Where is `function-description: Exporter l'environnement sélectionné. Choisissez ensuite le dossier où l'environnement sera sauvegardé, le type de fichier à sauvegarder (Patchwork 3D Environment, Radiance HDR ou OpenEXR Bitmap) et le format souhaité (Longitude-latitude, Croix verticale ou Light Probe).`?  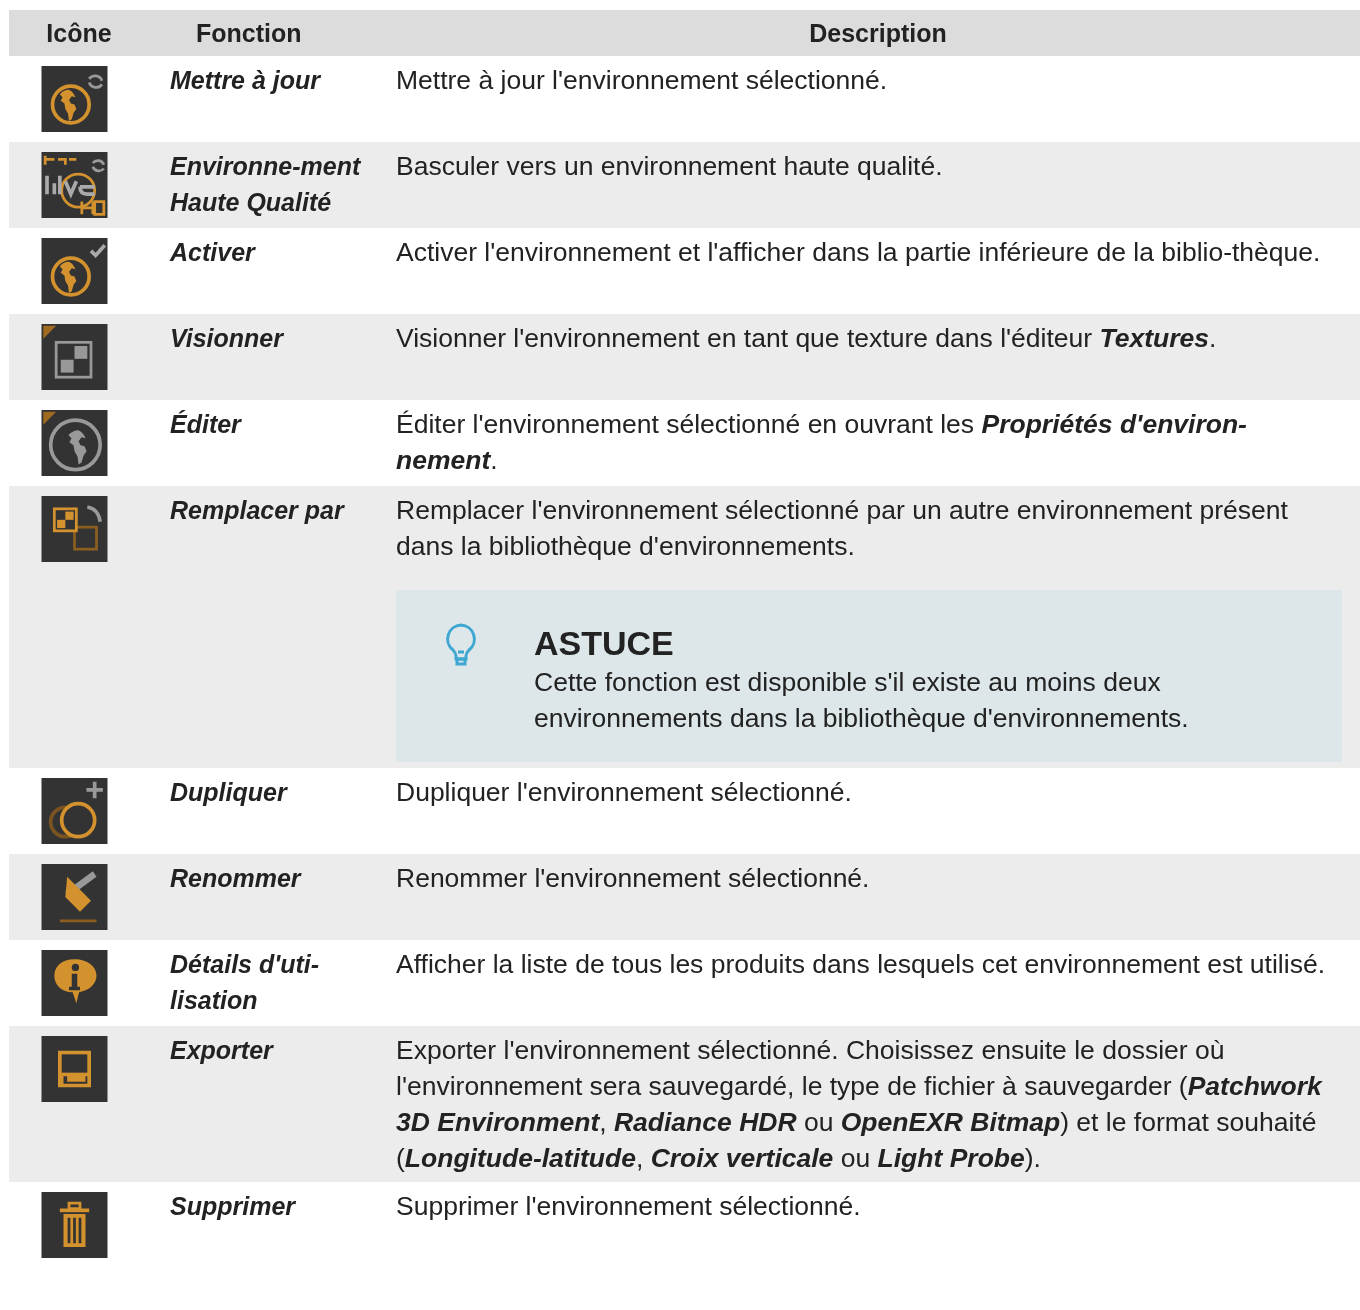 function-description: Exporter l'environnement sélectionné. Choisissez ensuite le dossier où l'environnement sera sauvegardé, le type de fichier à sauvegarder (Patchwork 3D Environment, Radiance HDR ou OpenEXR Bitmap) et le format souhaité (Longitude-latitude, Croix verticale ou Light Probe). is located at coordinates (860, 1104).